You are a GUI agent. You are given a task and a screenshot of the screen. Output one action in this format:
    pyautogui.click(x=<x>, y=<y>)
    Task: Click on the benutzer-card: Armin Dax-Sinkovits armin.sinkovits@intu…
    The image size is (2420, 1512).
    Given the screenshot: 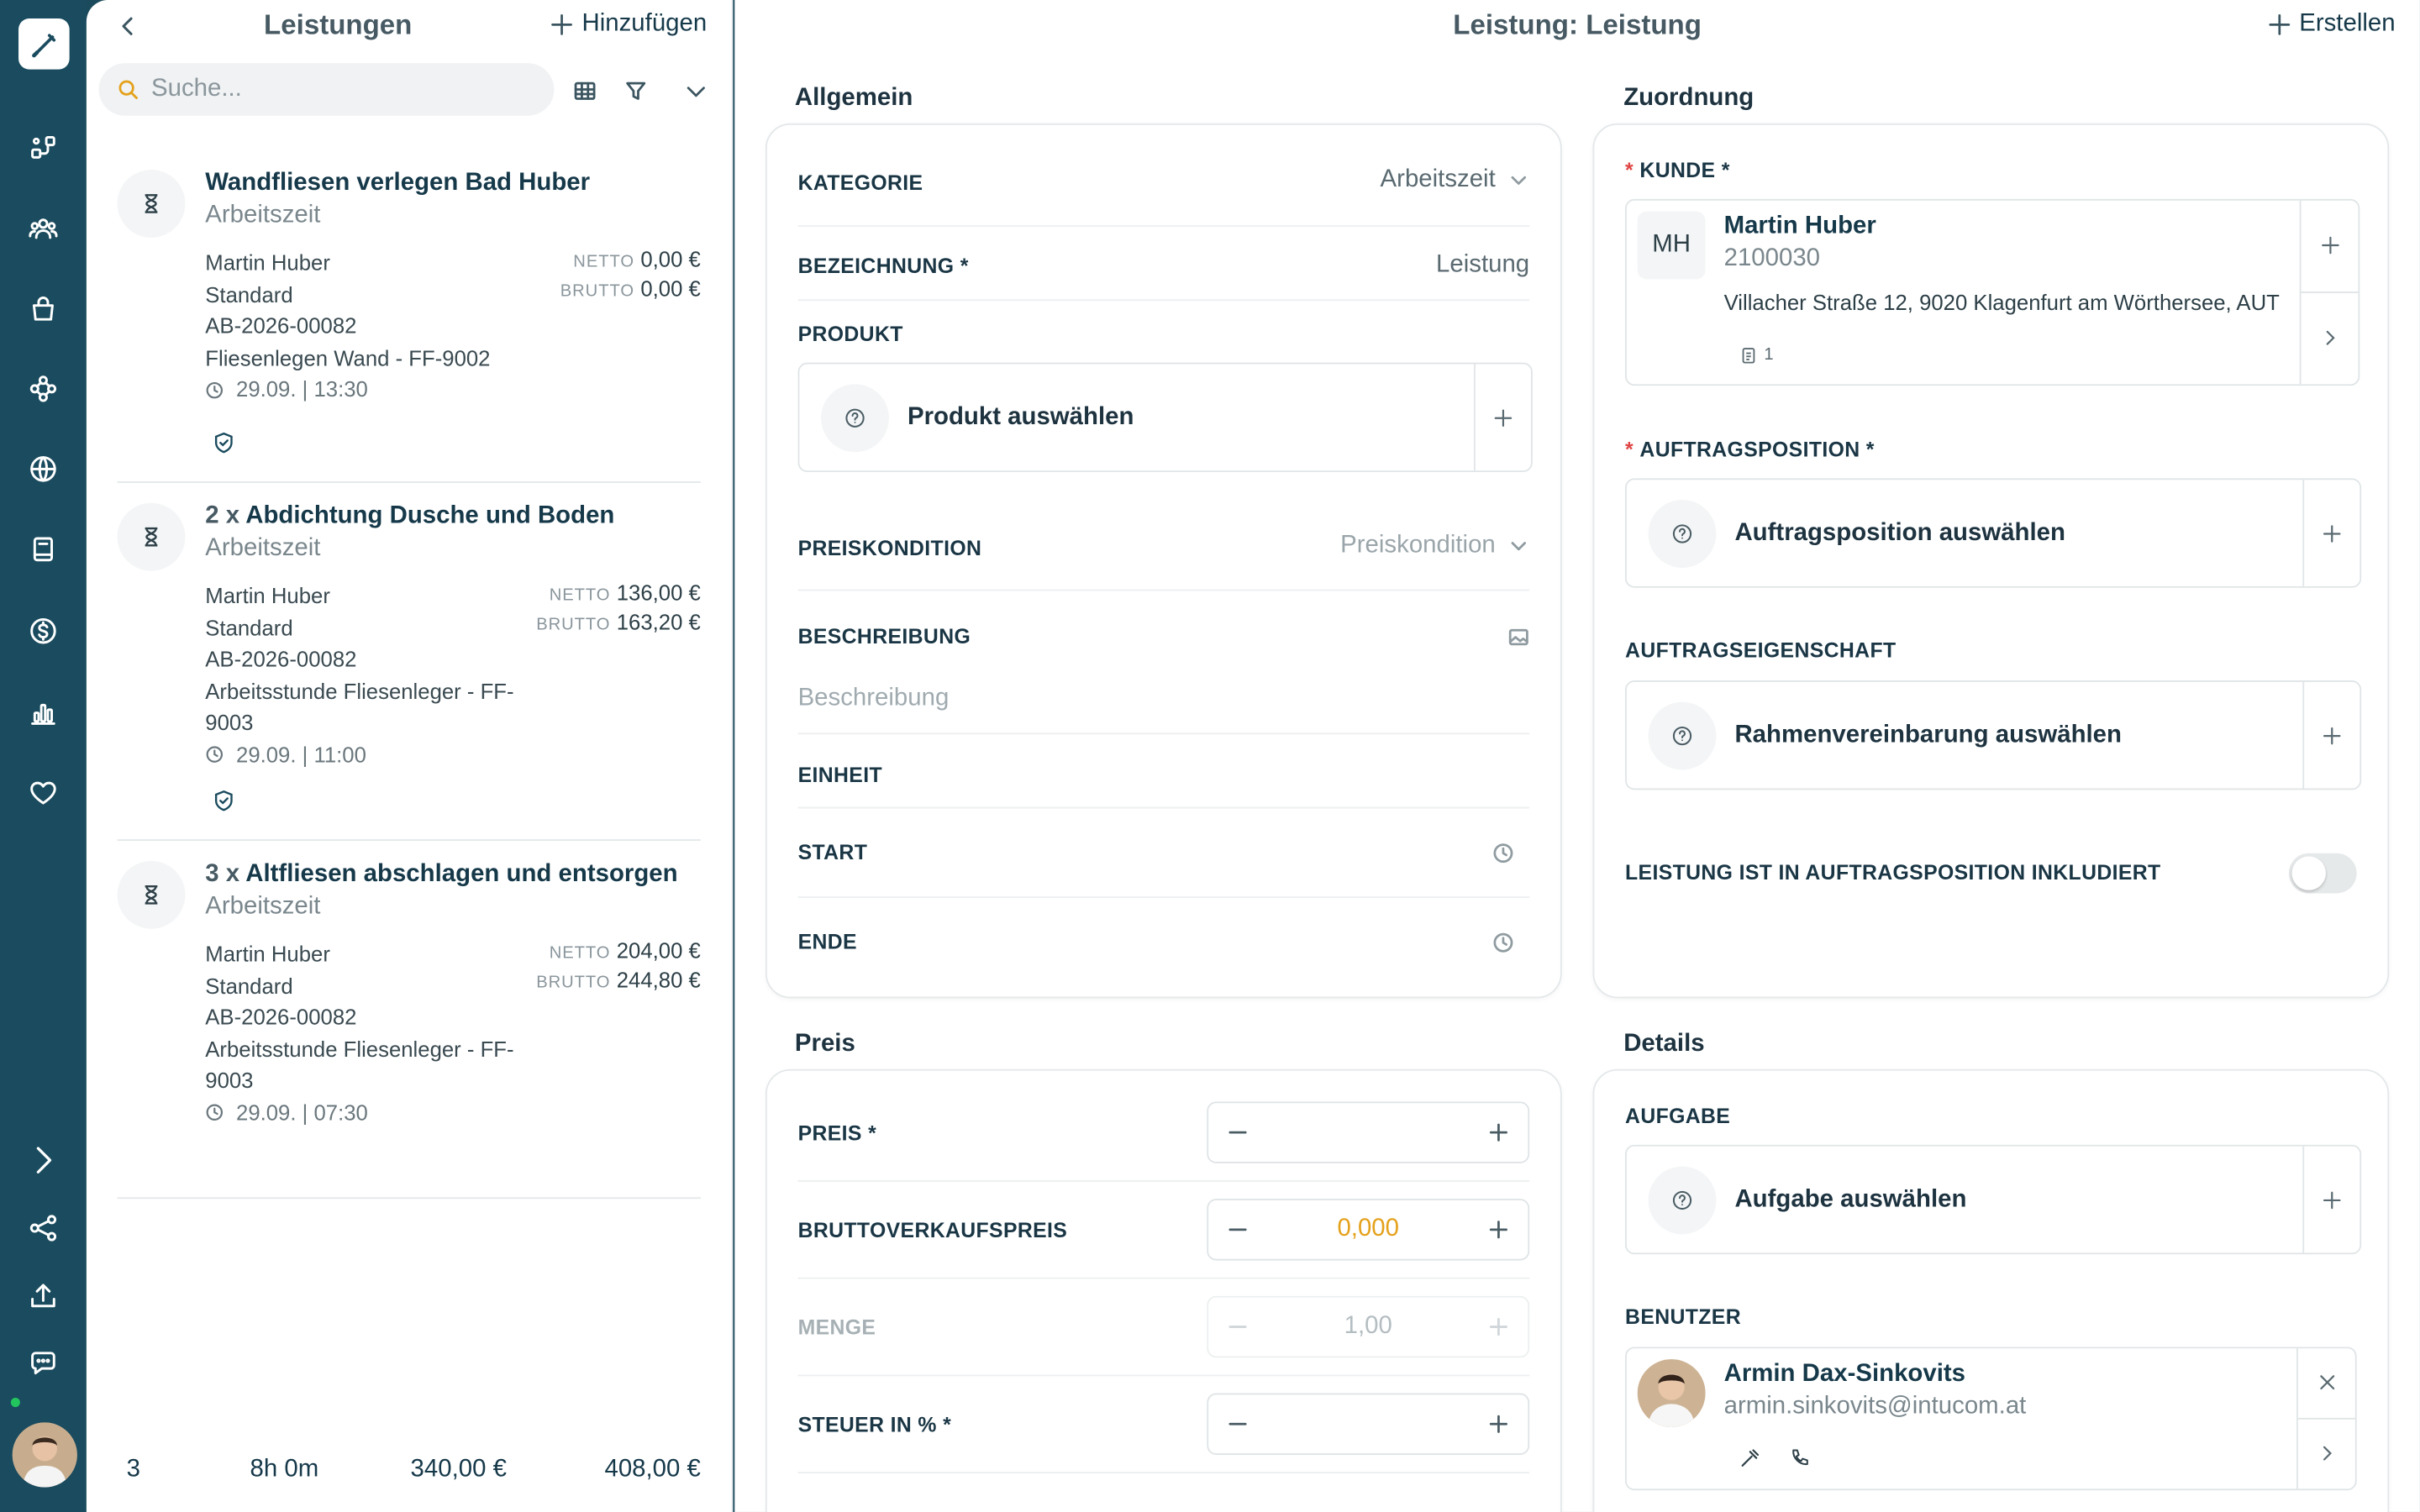 What is the action you would take?
    pyautogui.click(x=1991, y=1419)
    